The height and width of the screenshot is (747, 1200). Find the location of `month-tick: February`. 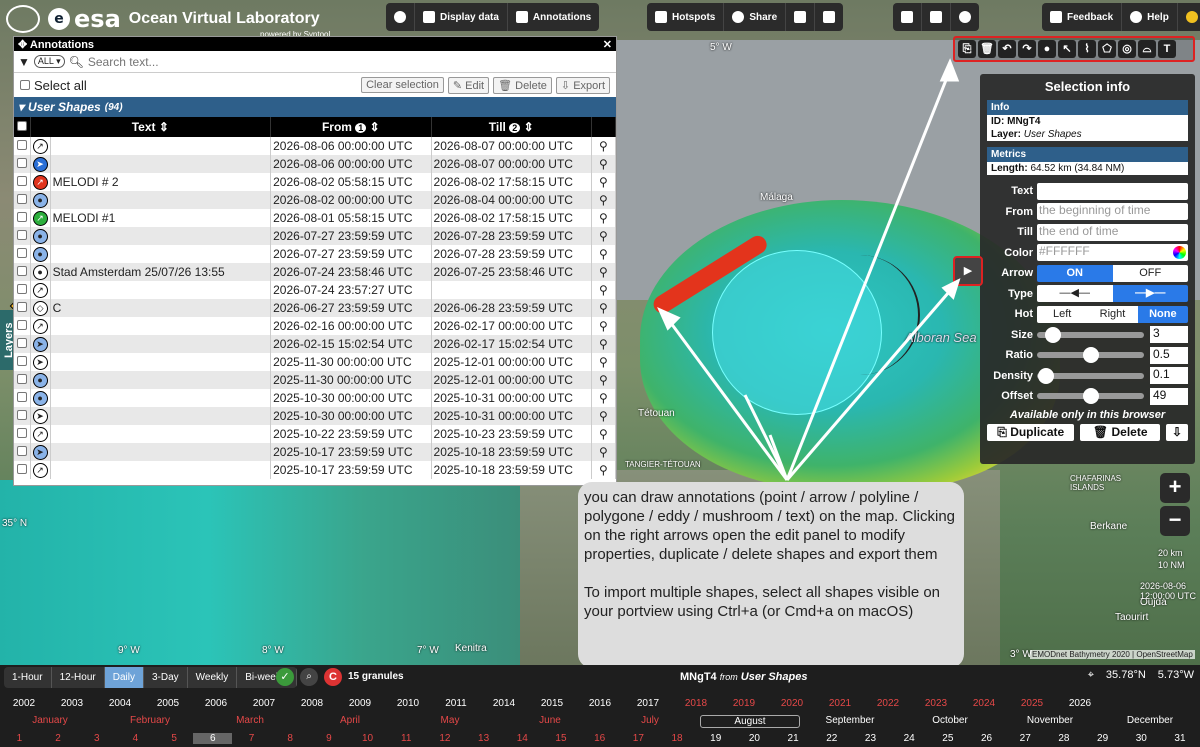

month-tick: February is located at coordinates (150, 721).